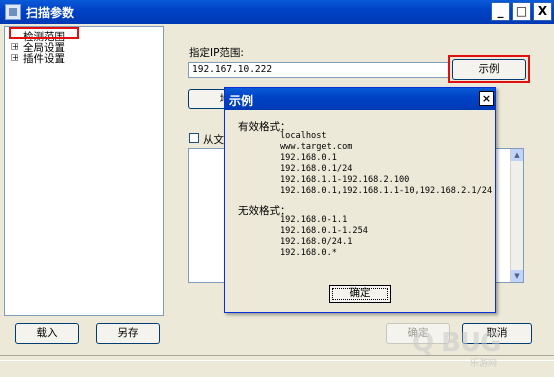 Image resolution: width=554 pixels, height=377 pixels. What do you see at coordinates (484, 364) in the screenshot?
I see `watermark-subtext: 乐游网` at bounding box center [484, 364].